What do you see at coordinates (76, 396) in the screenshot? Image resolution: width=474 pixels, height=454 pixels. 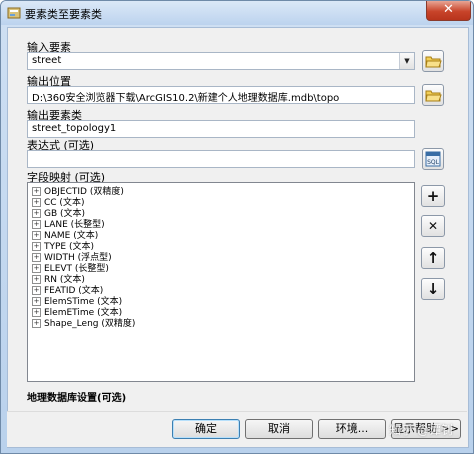 I see `geodatabase-settings-label: 地理数据库设置(可选)` at bounding box center [76, 396].